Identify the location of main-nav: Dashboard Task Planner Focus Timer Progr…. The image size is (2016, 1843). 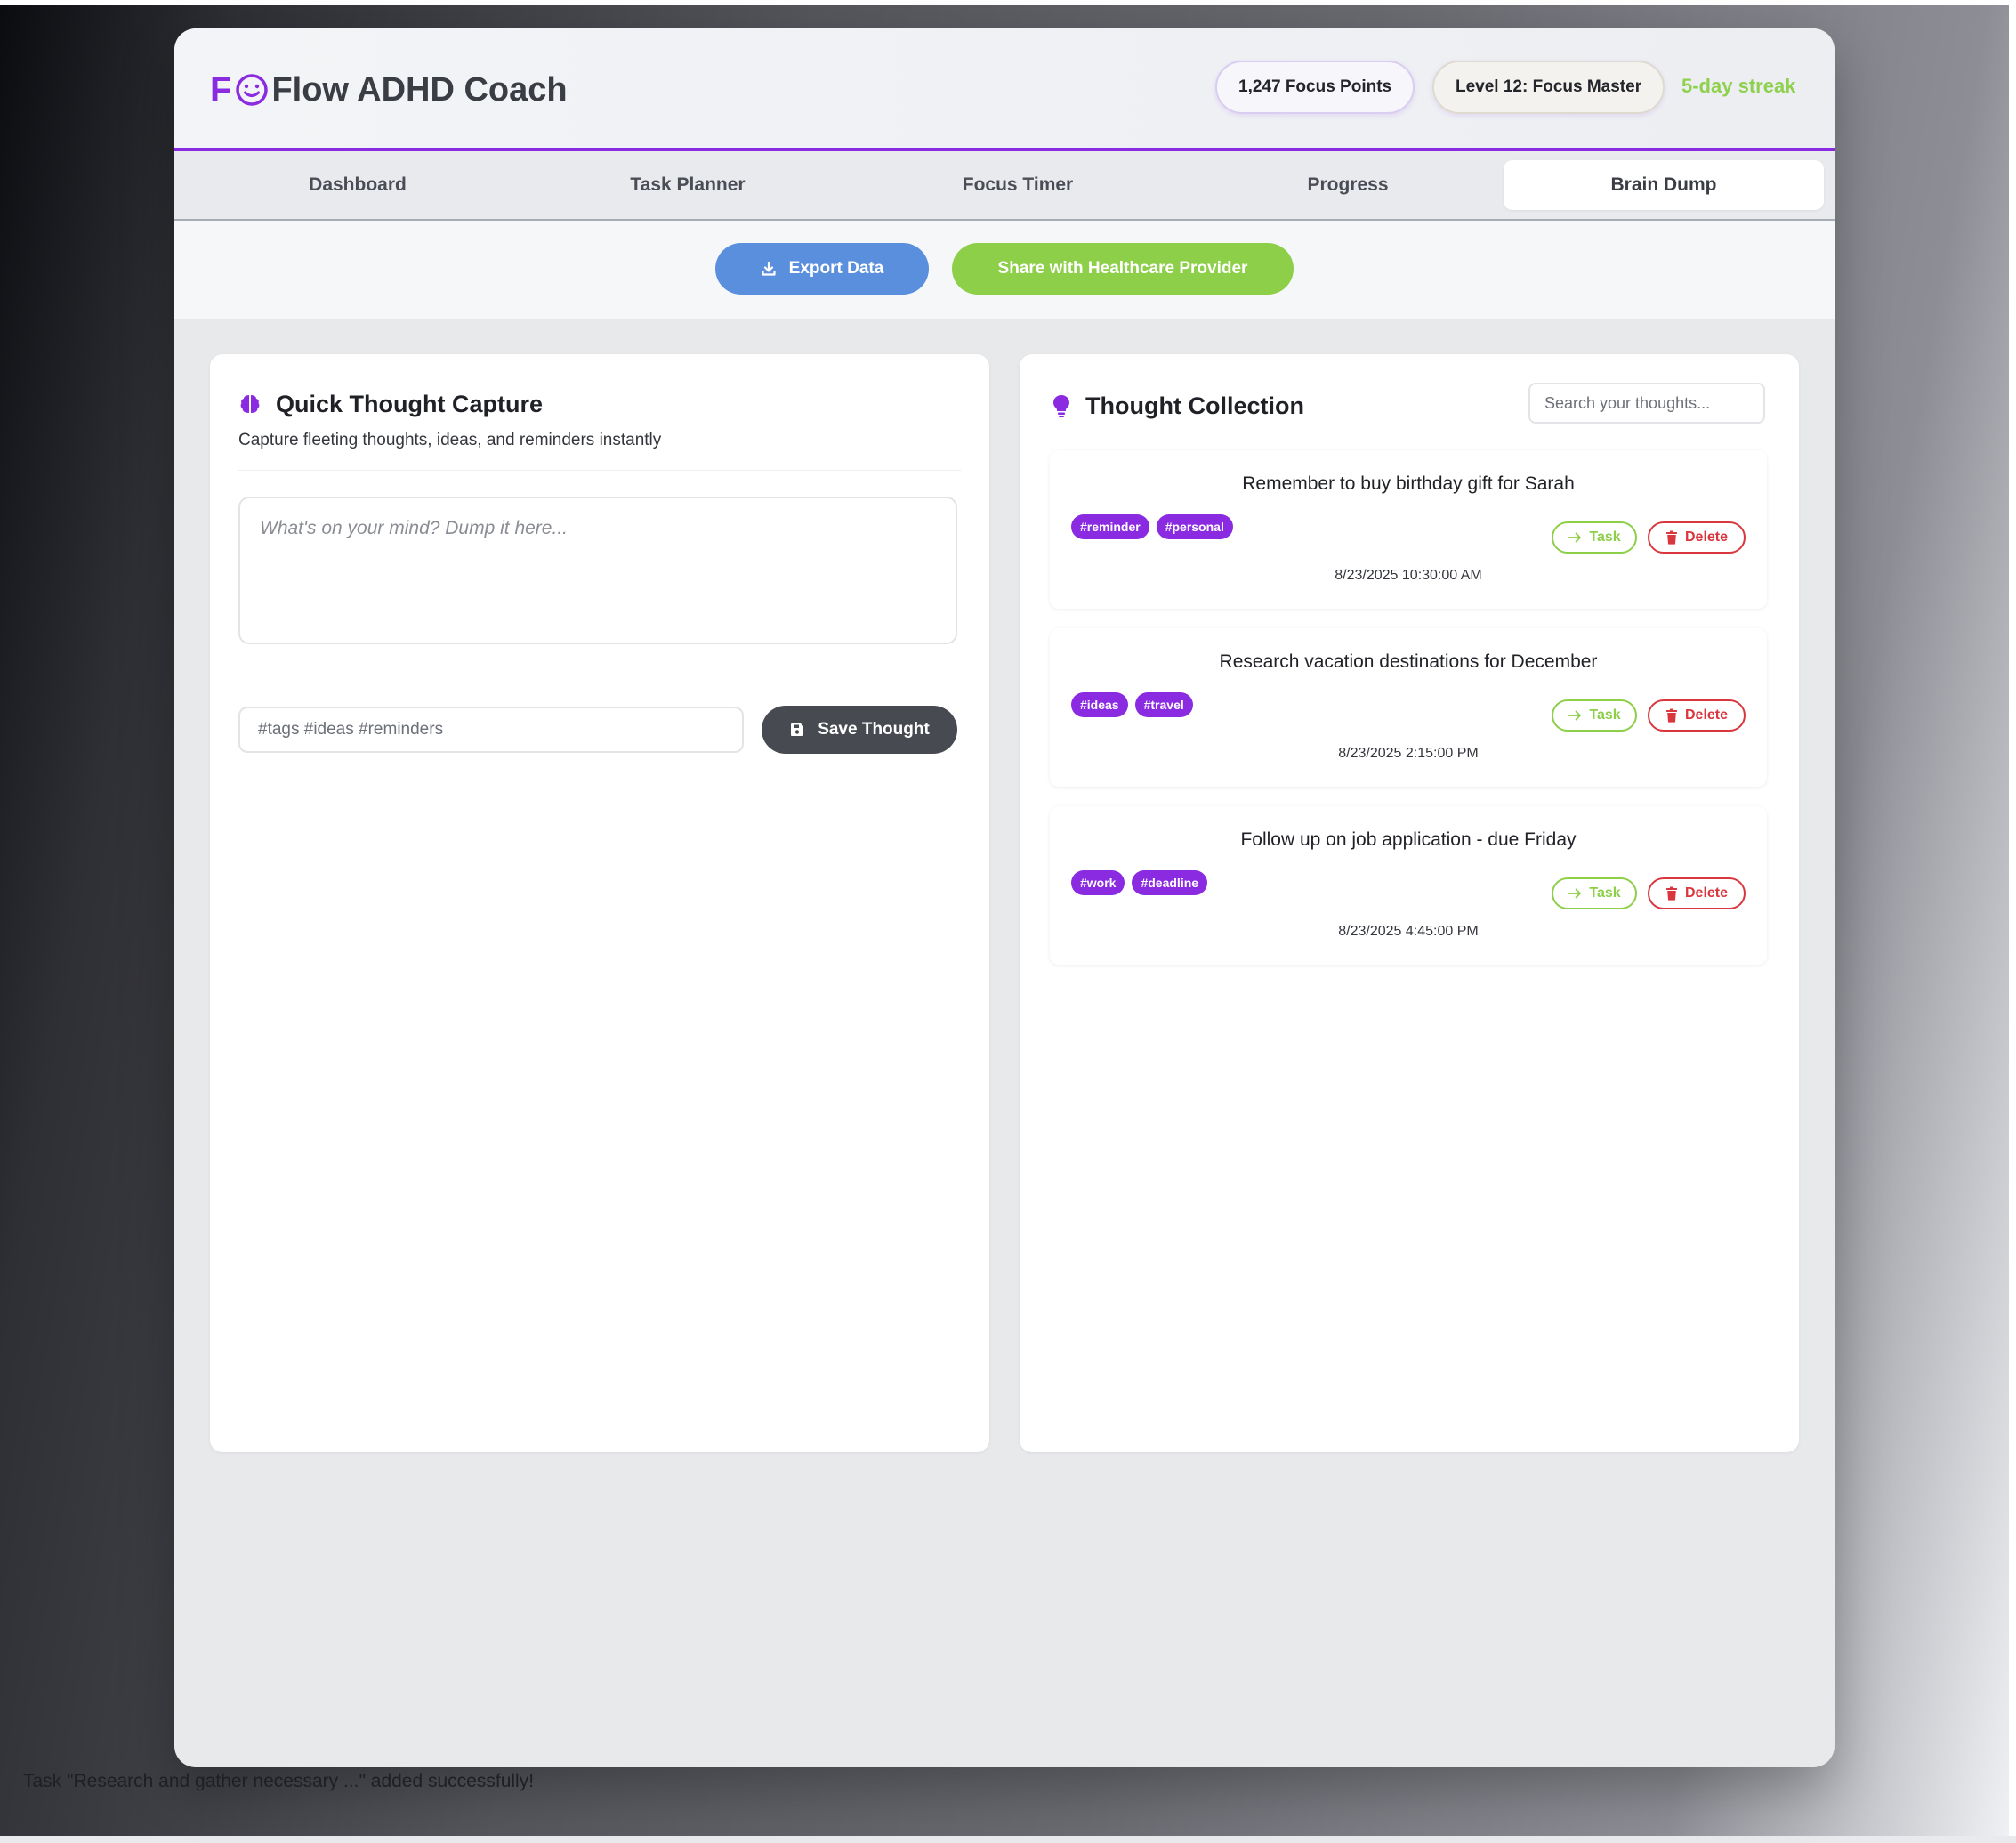
(1004, 186).